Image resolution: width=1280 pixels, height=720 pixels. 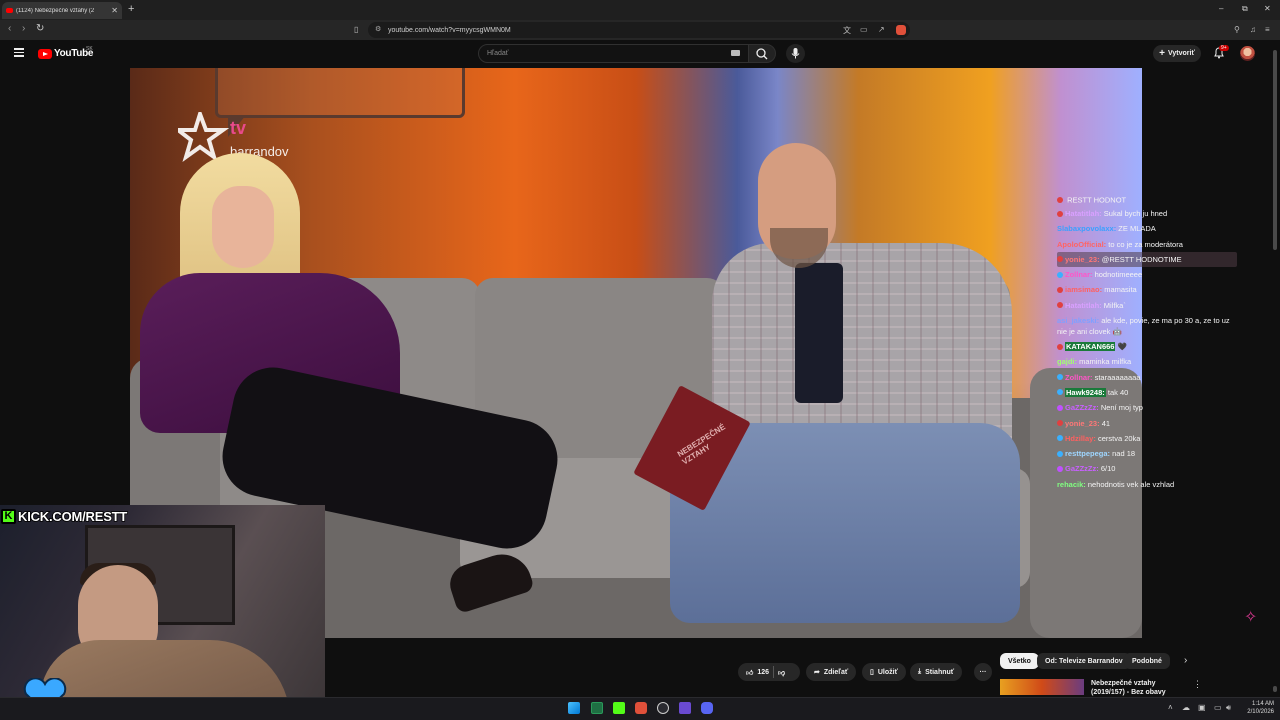 What do you see at coordinates (1137, 688) in the screenshot?
I see `recommendation-title: Nebezpečné vztahy (2019/157) - Bez obavy` at bounding box center [1137, 688].